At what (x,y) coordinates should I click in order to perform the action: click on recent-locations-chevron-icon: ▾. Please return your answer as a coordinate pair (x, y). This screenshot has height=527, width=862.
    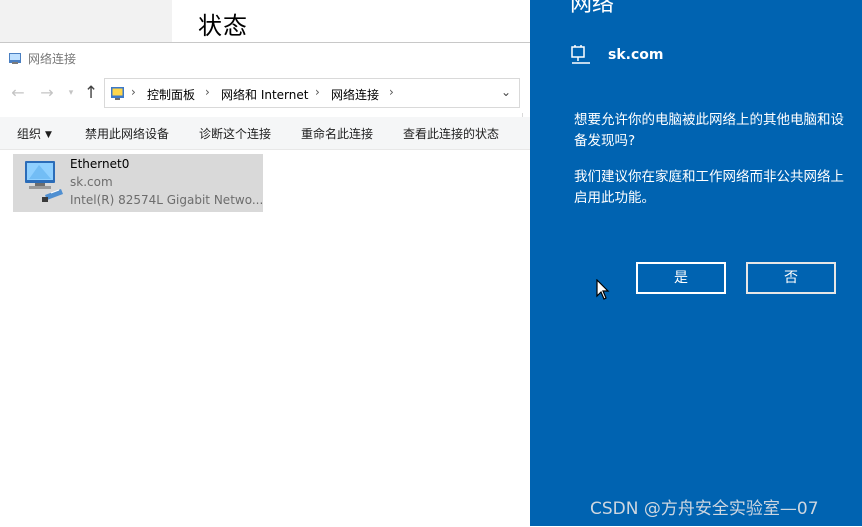
    Looking at the image, I should click on (71, 93).